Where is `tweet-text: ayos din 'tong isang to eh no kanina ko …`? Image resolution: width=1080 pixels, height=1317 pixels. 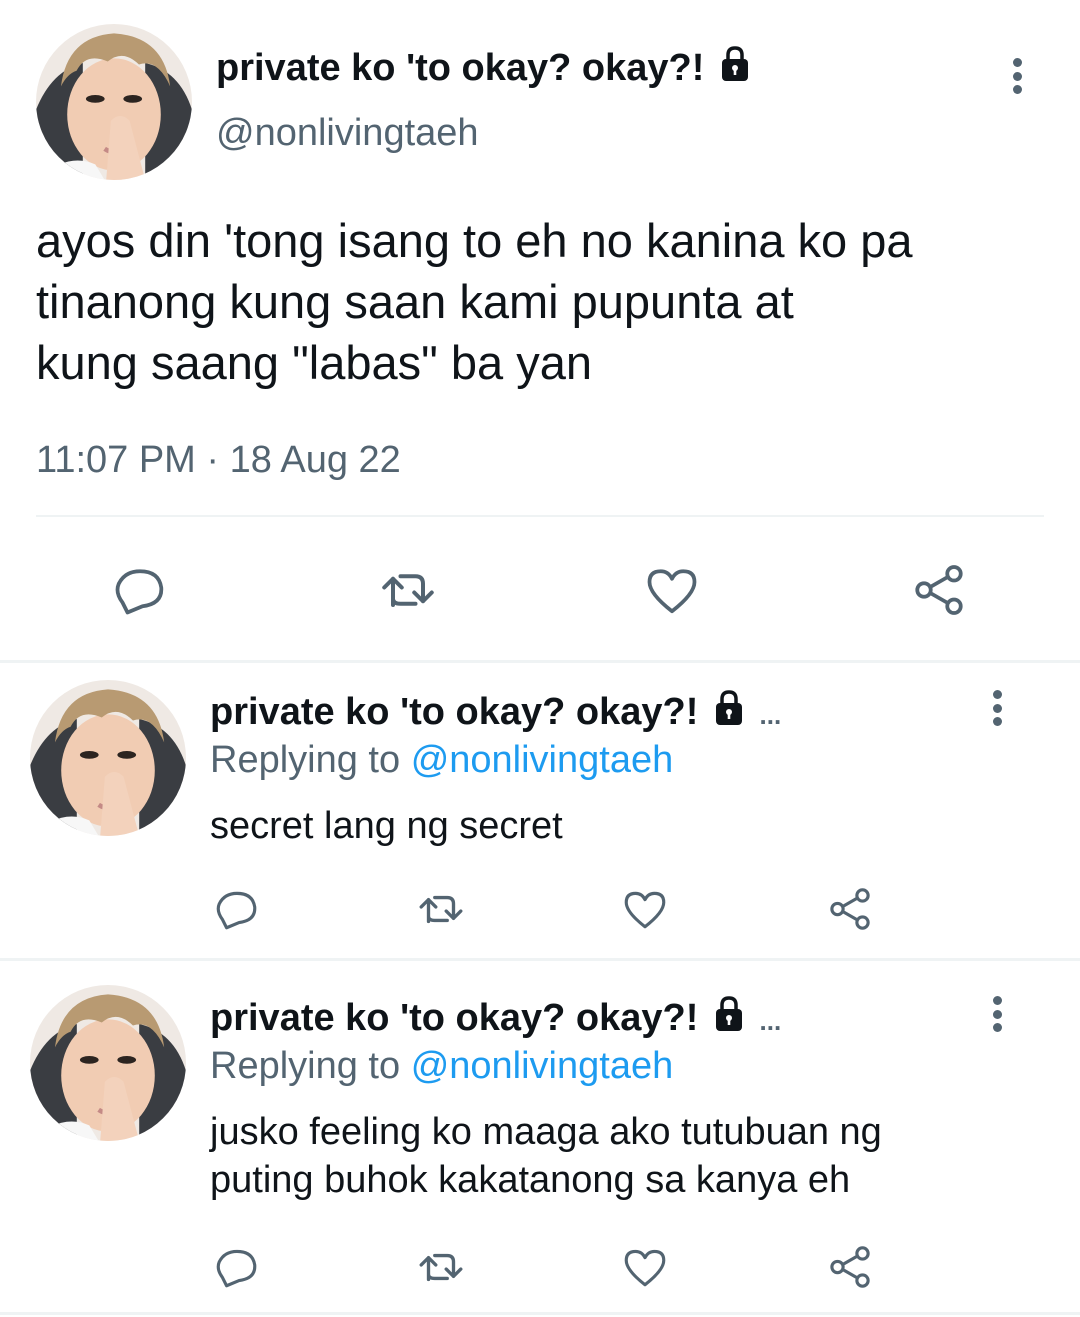 tweet-text: ayos din 'tong isang to eh no kanina ko … is located at coordinates (546, 301).